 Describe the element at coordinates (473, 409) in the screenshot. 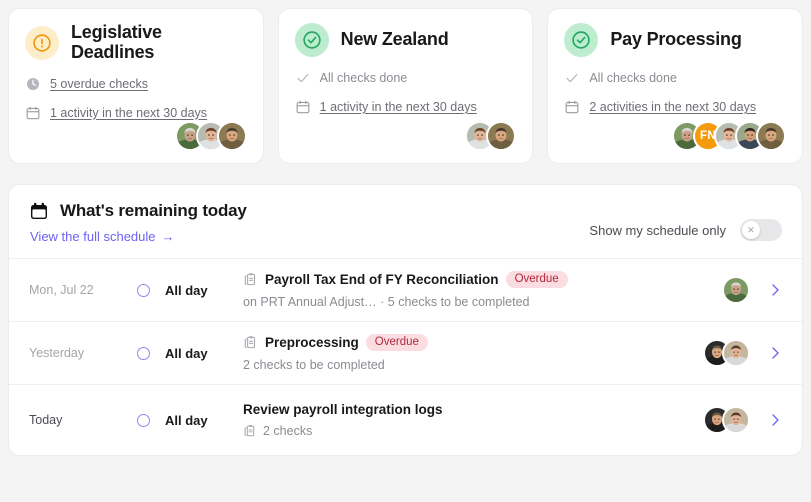

I see `row-title-line: Review payroll integration logs` at that location.